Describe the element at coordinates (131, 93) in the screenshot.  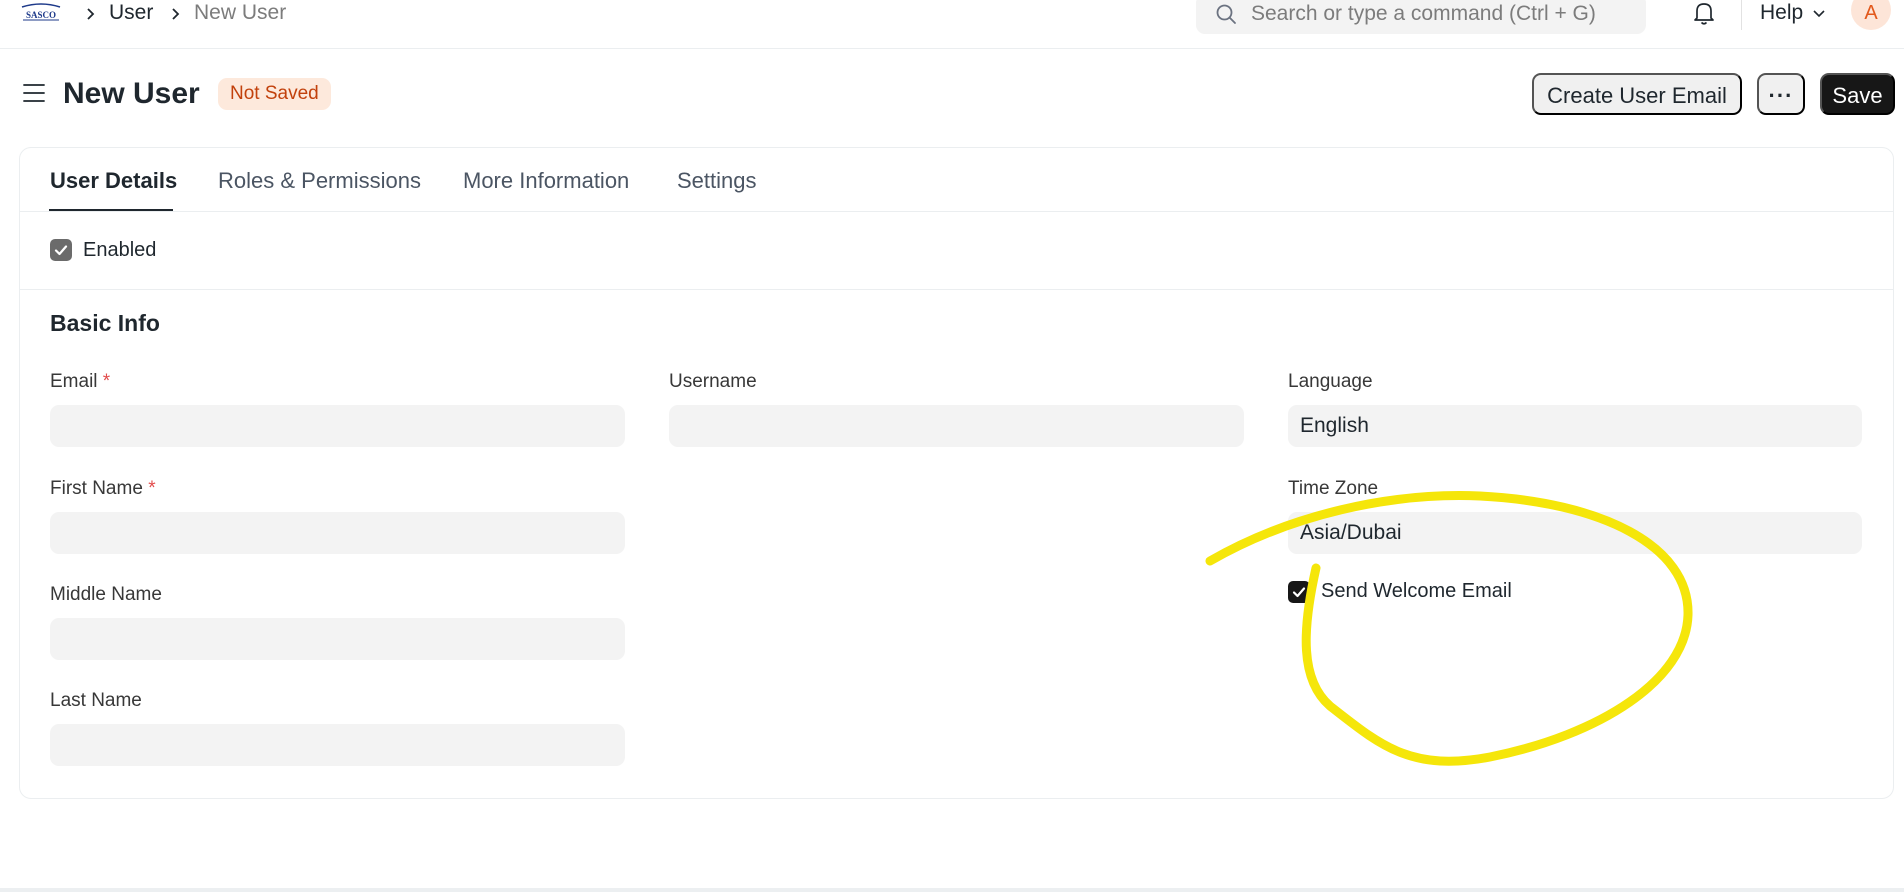
I see `page-title: New User` at that location.